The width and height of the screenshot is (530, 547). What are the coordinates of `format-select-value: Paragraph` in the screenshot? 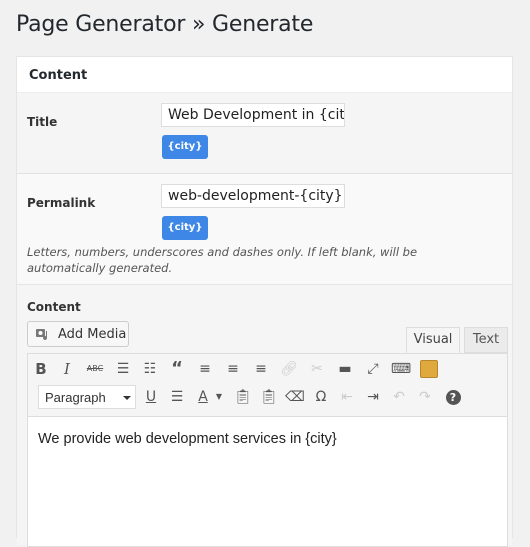 It's located at (75, 397).